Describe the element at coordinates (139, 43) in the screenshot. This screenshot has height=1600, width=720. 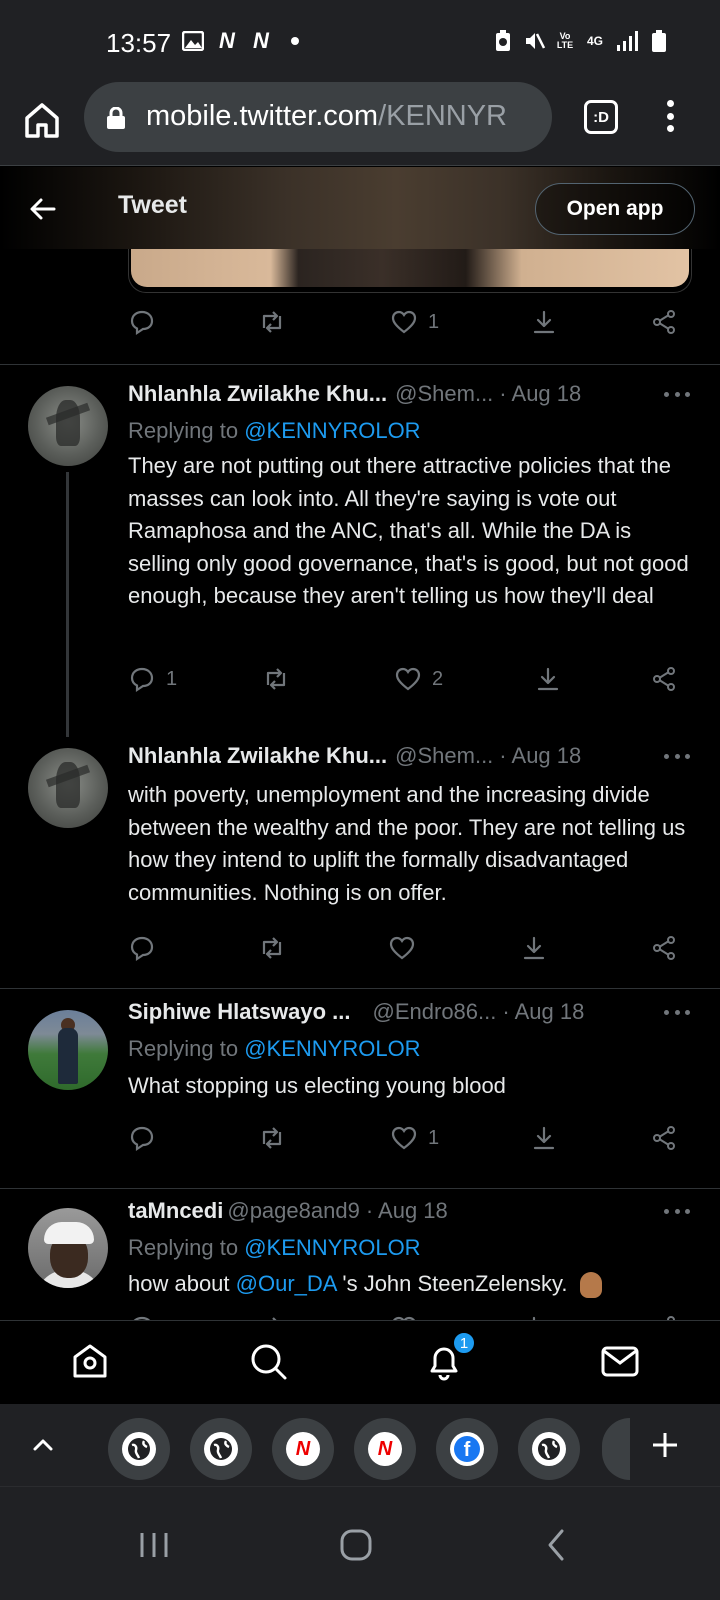
I see `status-time: 13:57` at that location.